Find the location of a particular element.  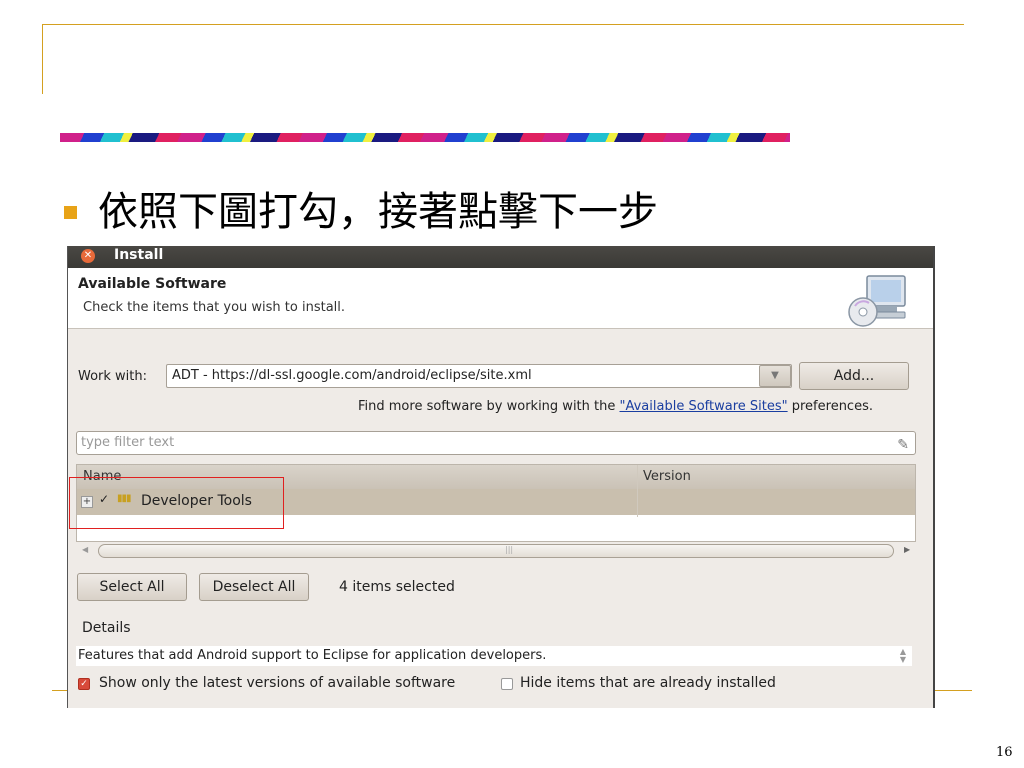

chevron-down-icon: ▼ is located at coordinates (775, 376).